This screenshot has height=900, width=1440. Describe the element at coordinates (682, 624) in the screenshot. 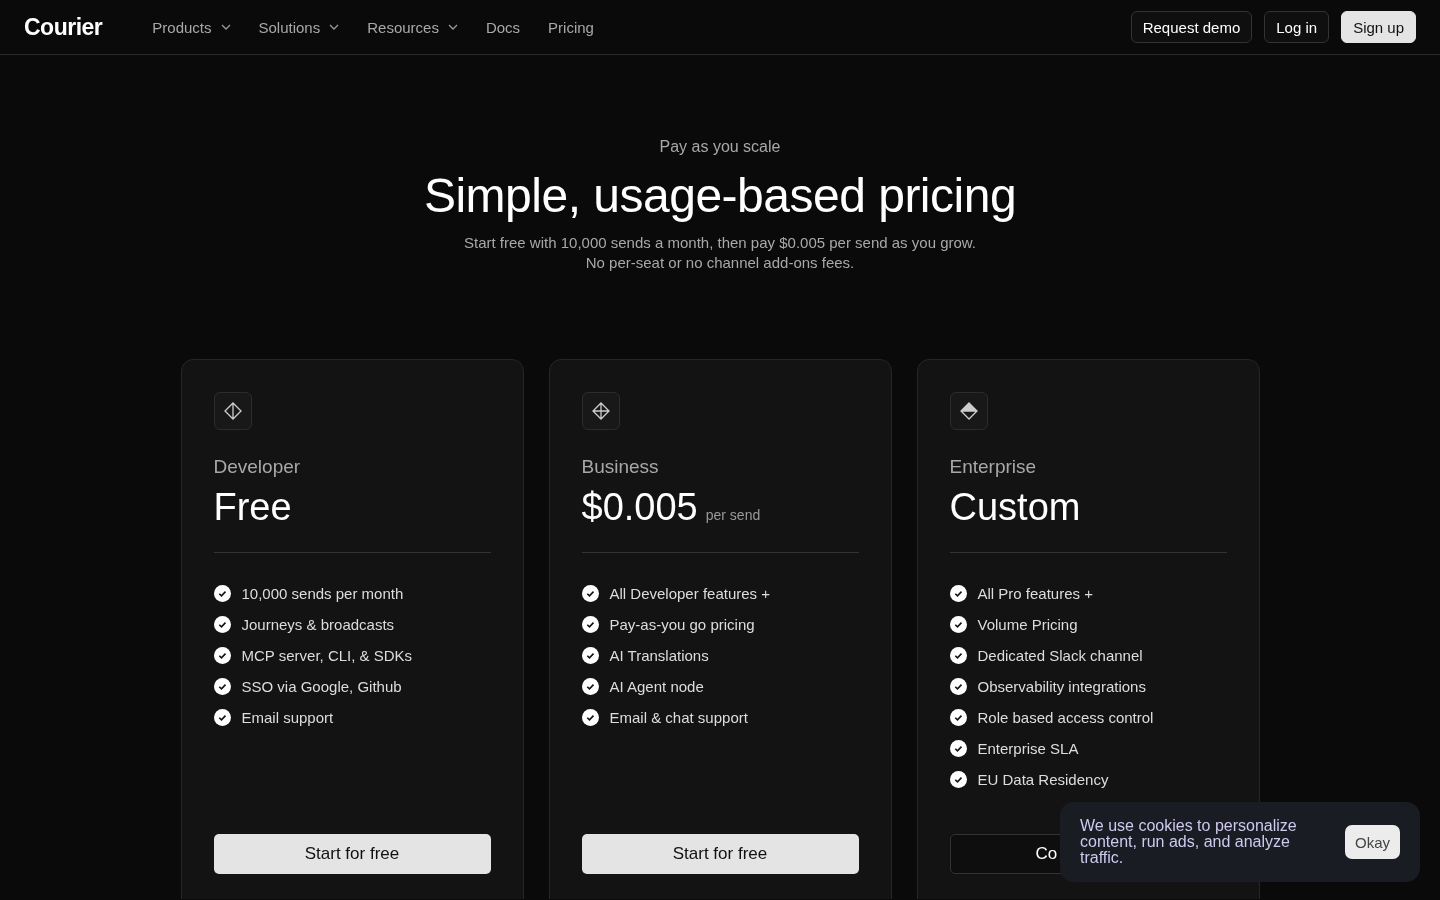

I see `feature-text: Pay-as-you go pricing` at that location.